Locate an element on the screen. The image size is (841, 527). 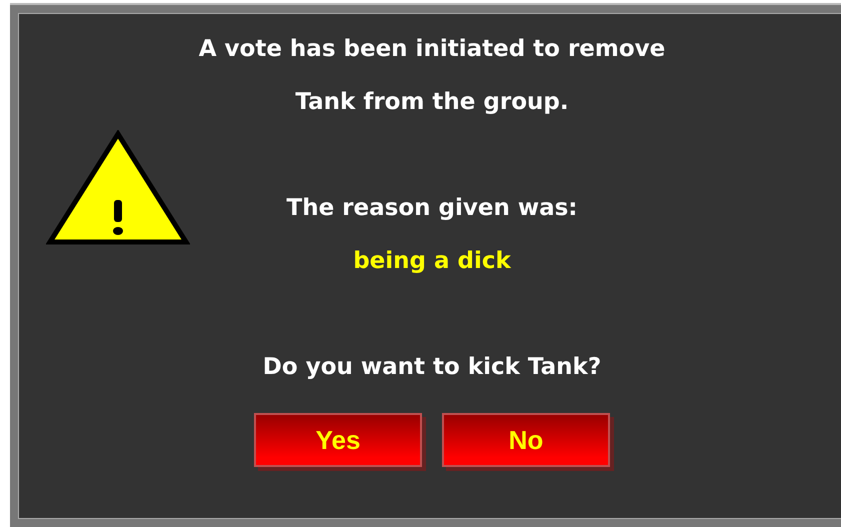
question-text: Do you want to kick Tank? is located at coordinates (432, 367).